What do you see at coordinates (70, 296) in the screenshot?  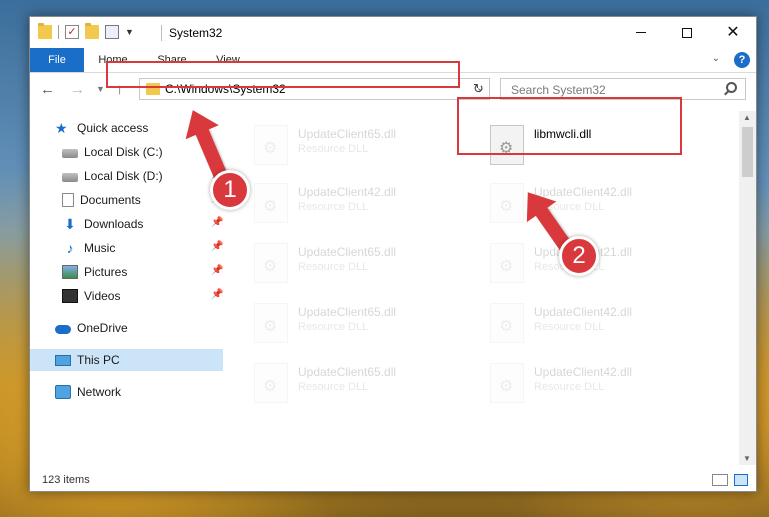 I see `videos-icon` at bounding box center [70, 296].